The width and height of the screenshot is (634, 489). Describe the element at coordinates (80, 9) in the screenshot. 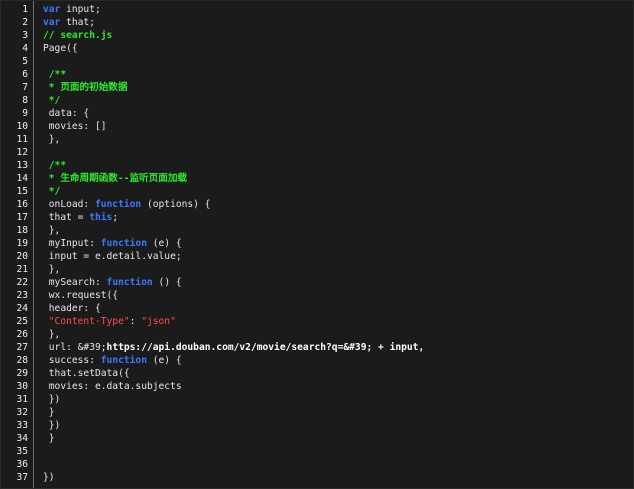

I see `code-token: input;` at that location.